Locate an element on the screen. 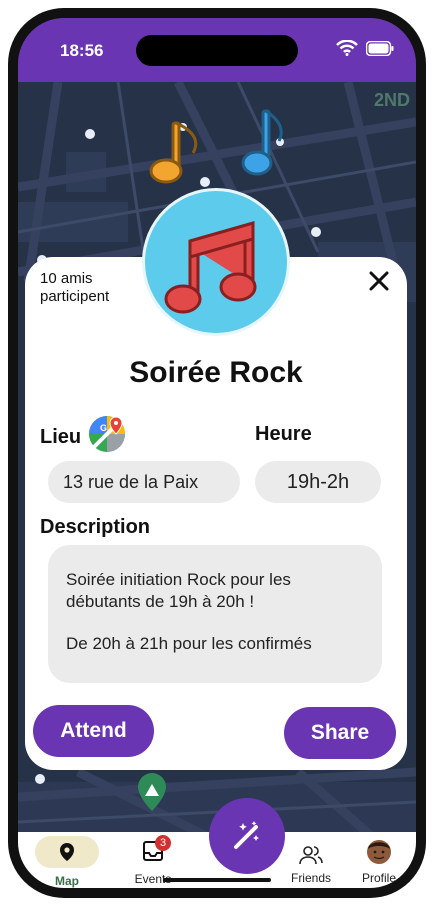  attend-button: Attend is located at coordinates (93, 731).